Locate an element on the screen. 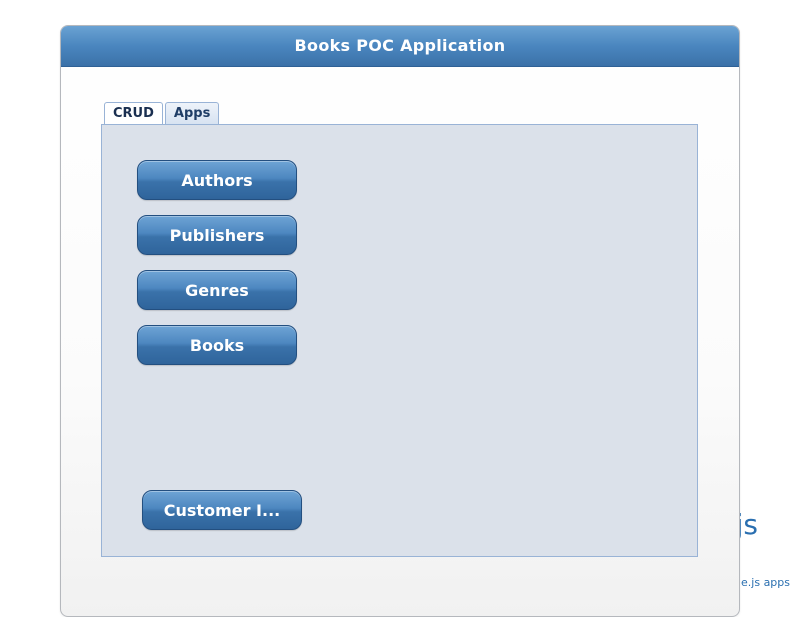 This screenshot has width=800, height=617. background-tagline-text: e.js apps is located at coordinates (765, 582).